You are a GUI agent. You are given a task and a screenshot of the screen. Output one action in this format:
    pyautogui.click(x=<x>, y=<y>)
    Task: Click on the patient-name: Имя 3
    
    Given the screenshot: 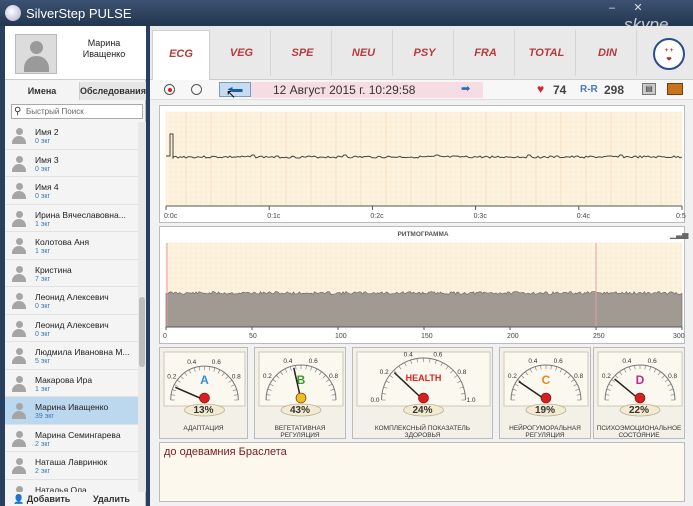 What is the action you would take?
    pyautogui.click(x=47, y=159)
    